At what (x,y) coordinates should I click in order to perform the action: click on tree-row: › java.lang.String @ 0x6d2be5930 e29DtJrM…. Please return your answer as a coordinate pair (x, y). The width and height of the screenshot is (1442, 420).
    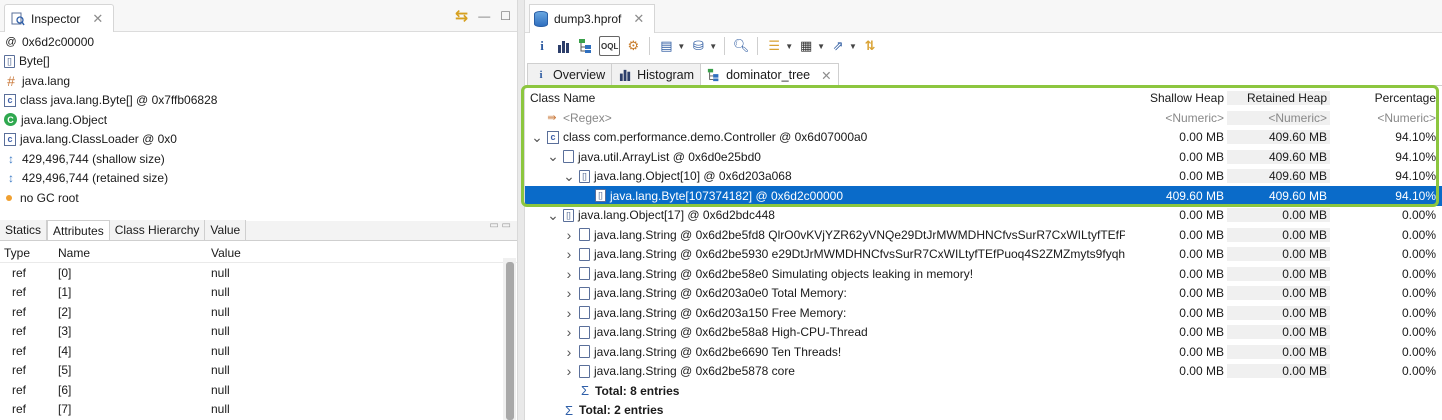
    Looking at the image, I should click on (983, 255).